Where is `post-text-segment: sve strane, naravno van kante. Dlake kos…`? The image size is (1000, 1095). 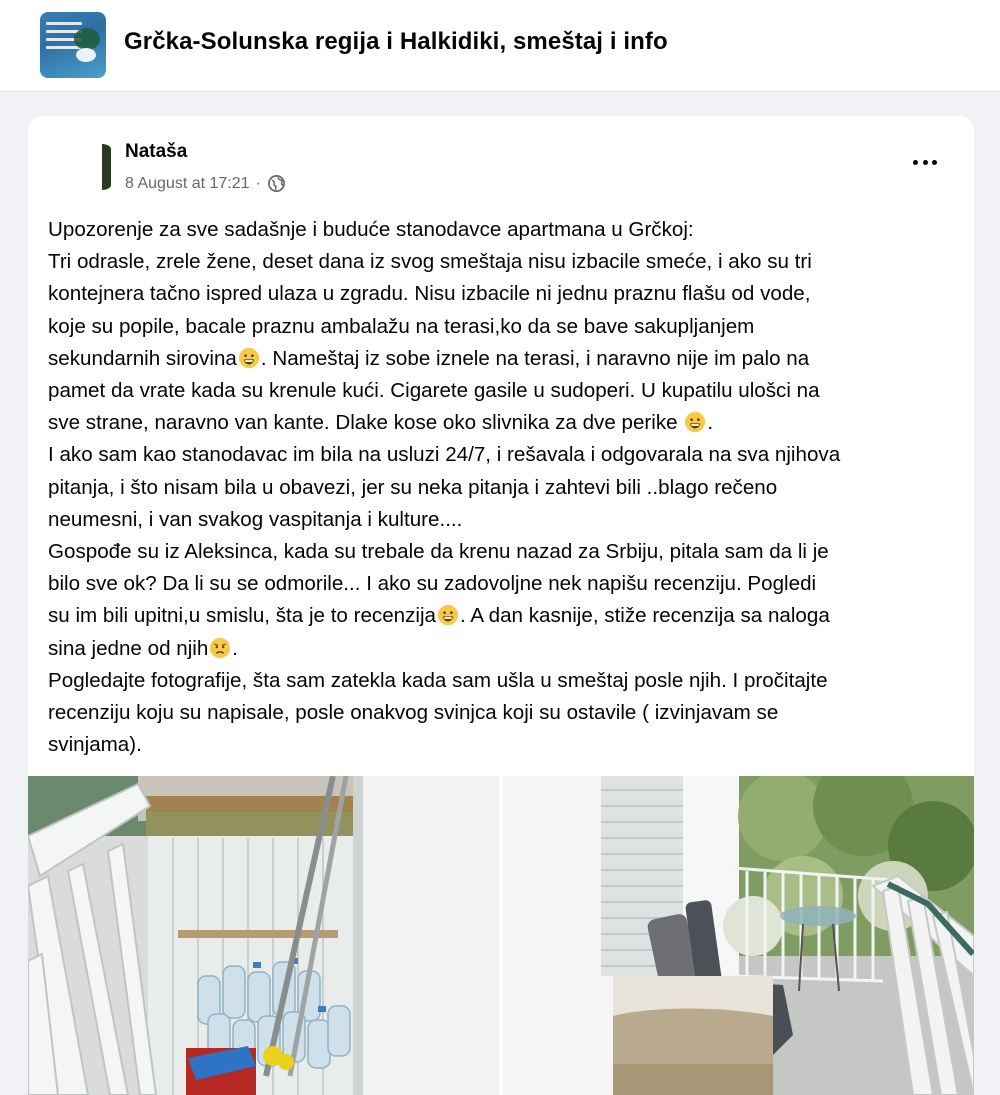 post-text-segment: sve strane, naravno van kante. Dlake kos… is located at coordinates (363, 423).